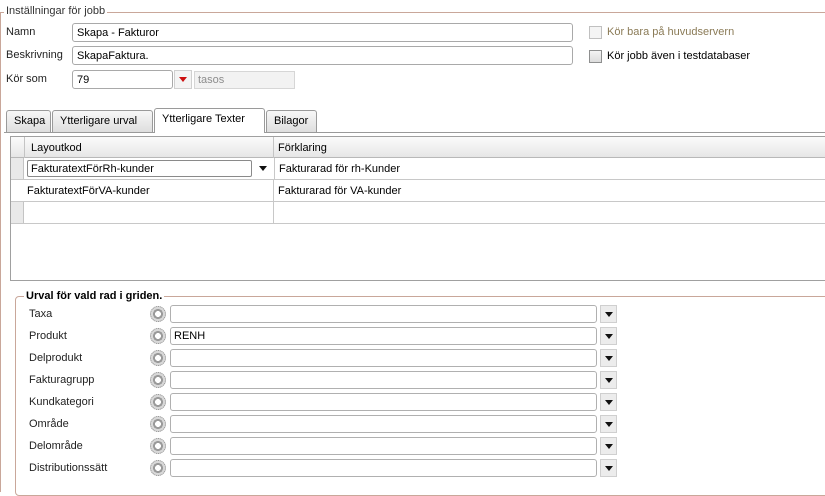 The width and height of the screenshot is (825, 496). Describe the element at coordinates (549, 168) in the screenshot. I see `forklaring-cell: Fakturarad för rh-Kunder` at that location.